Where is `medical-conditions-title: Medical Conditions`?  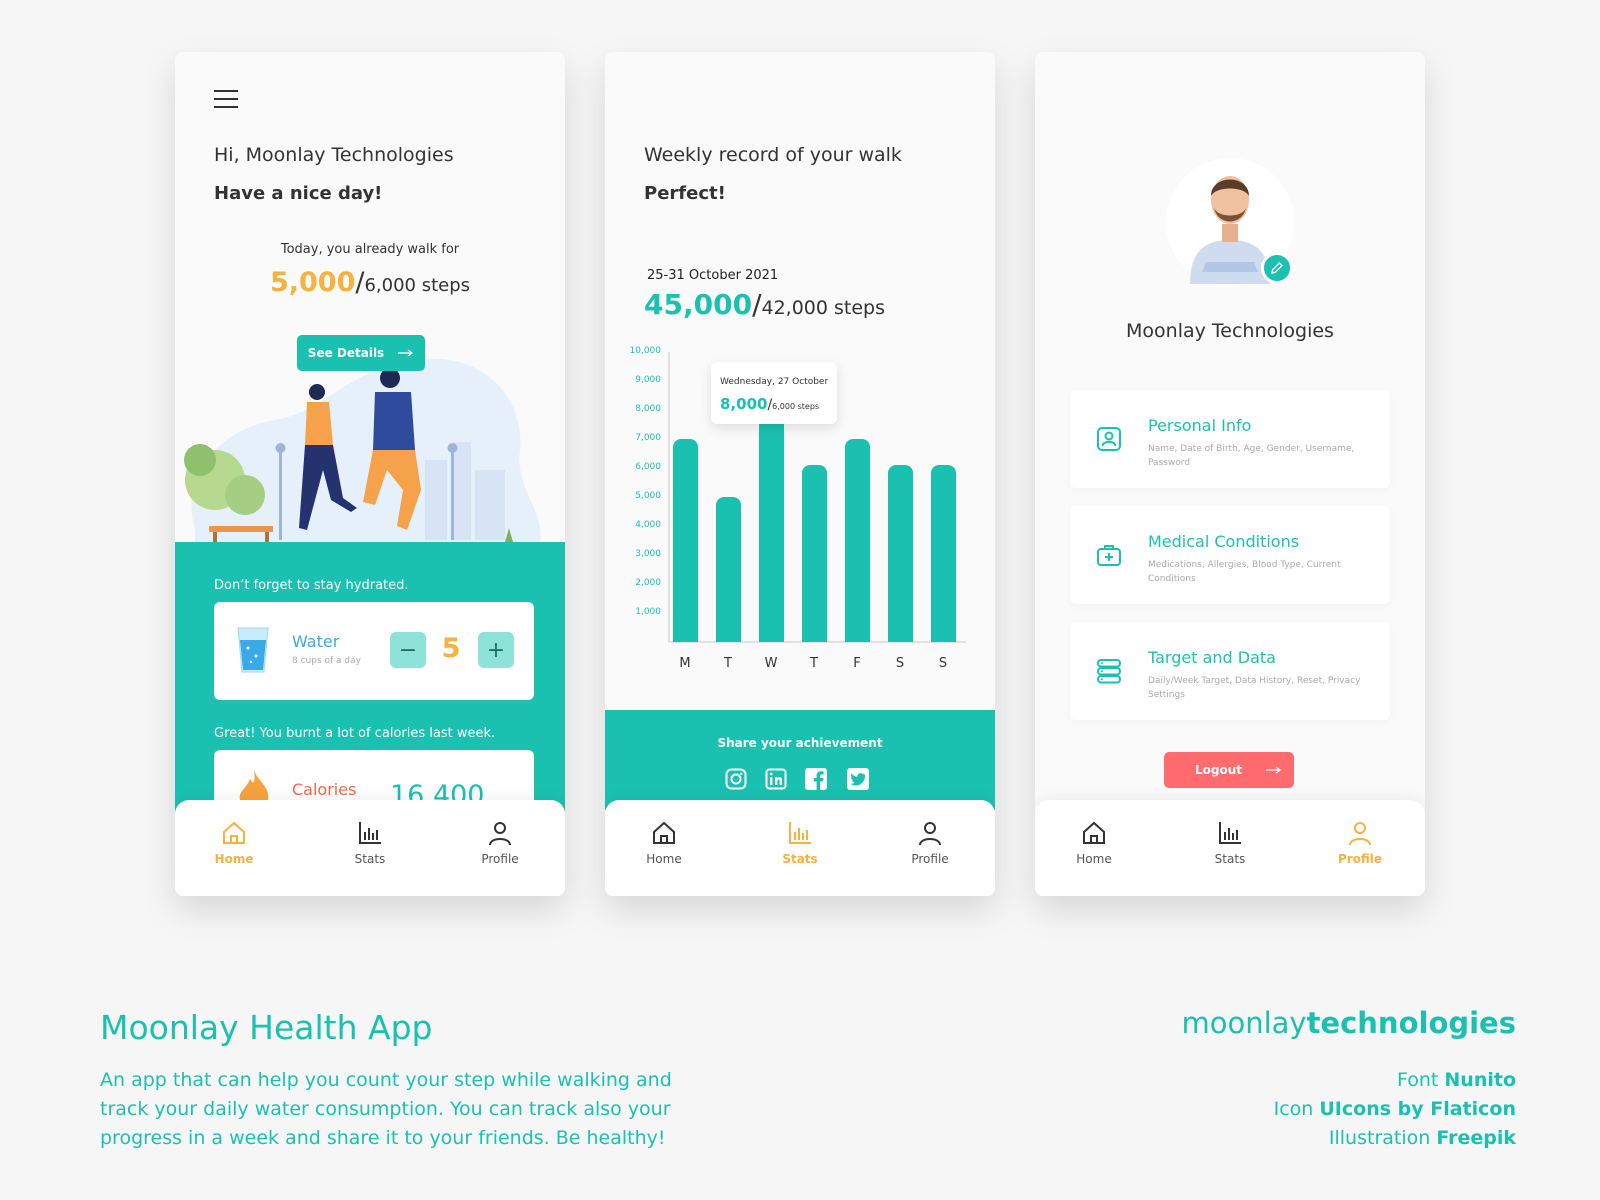 medical-conditions-title: Medical Conditions is located at coordinates (1224, 541).